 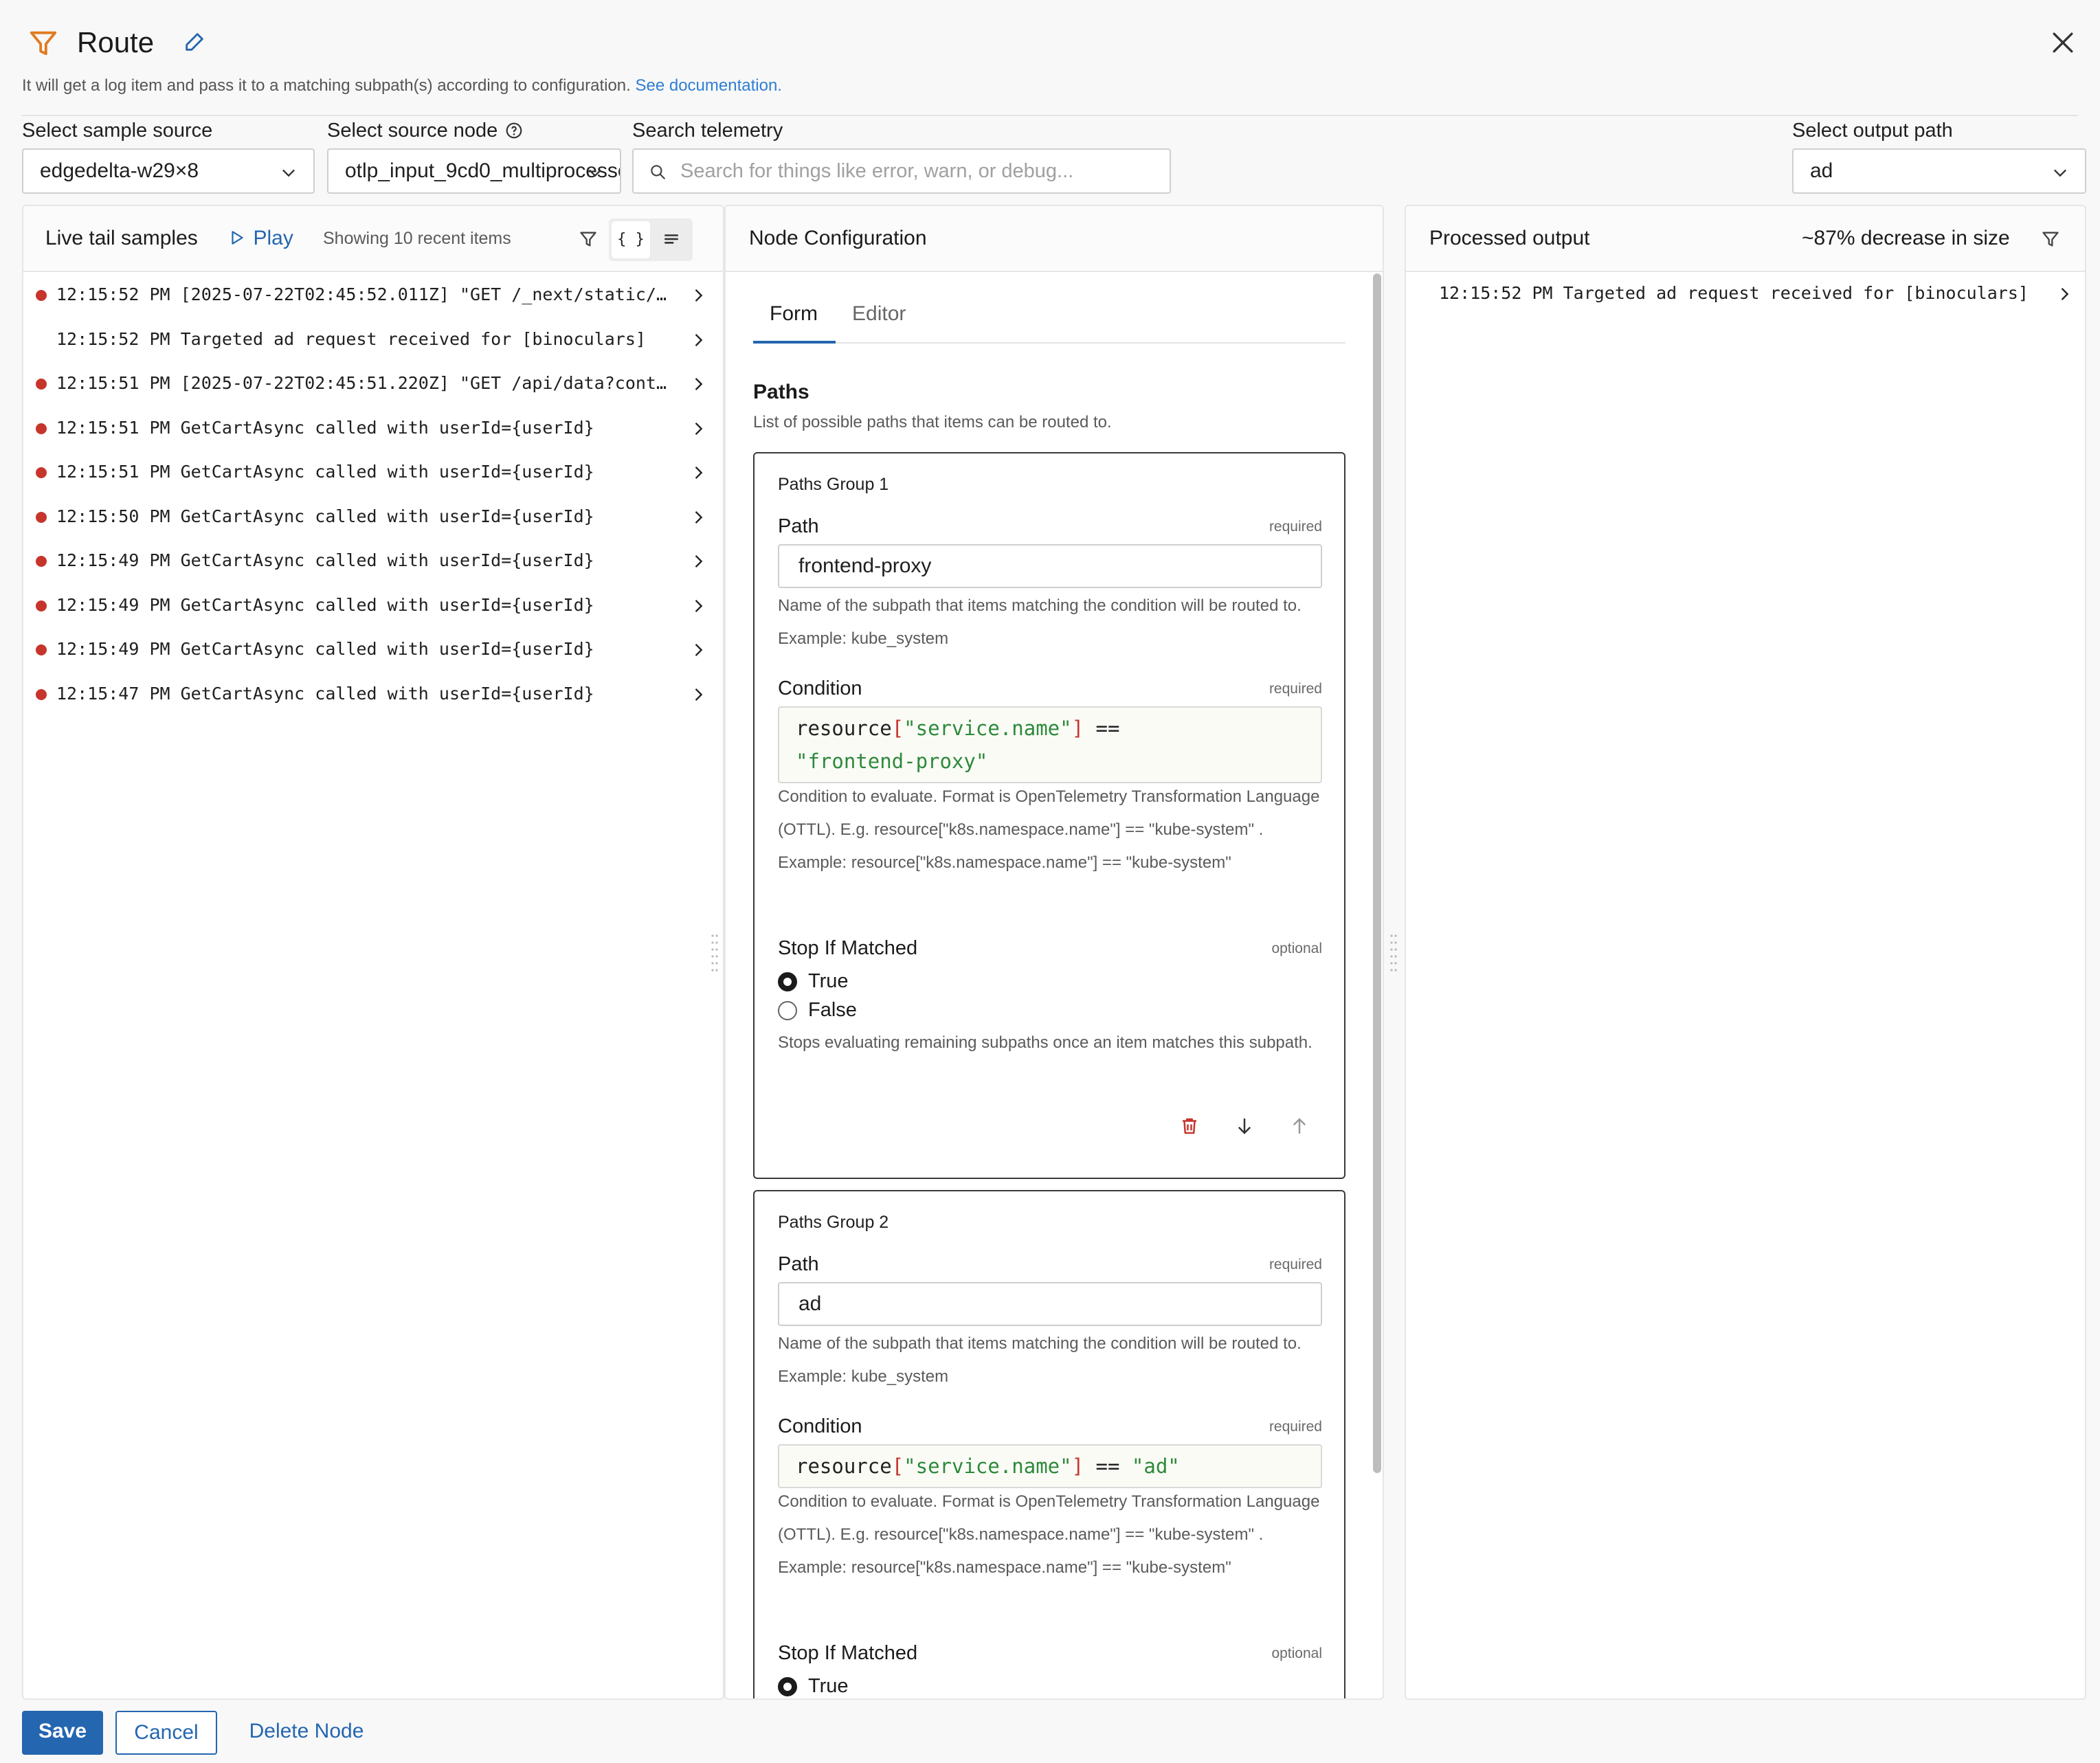 What do you see at coordinates (117, 131) in the screenshot?
I see `sample-source-label: Select sample source` at bounding box center [117, 131].